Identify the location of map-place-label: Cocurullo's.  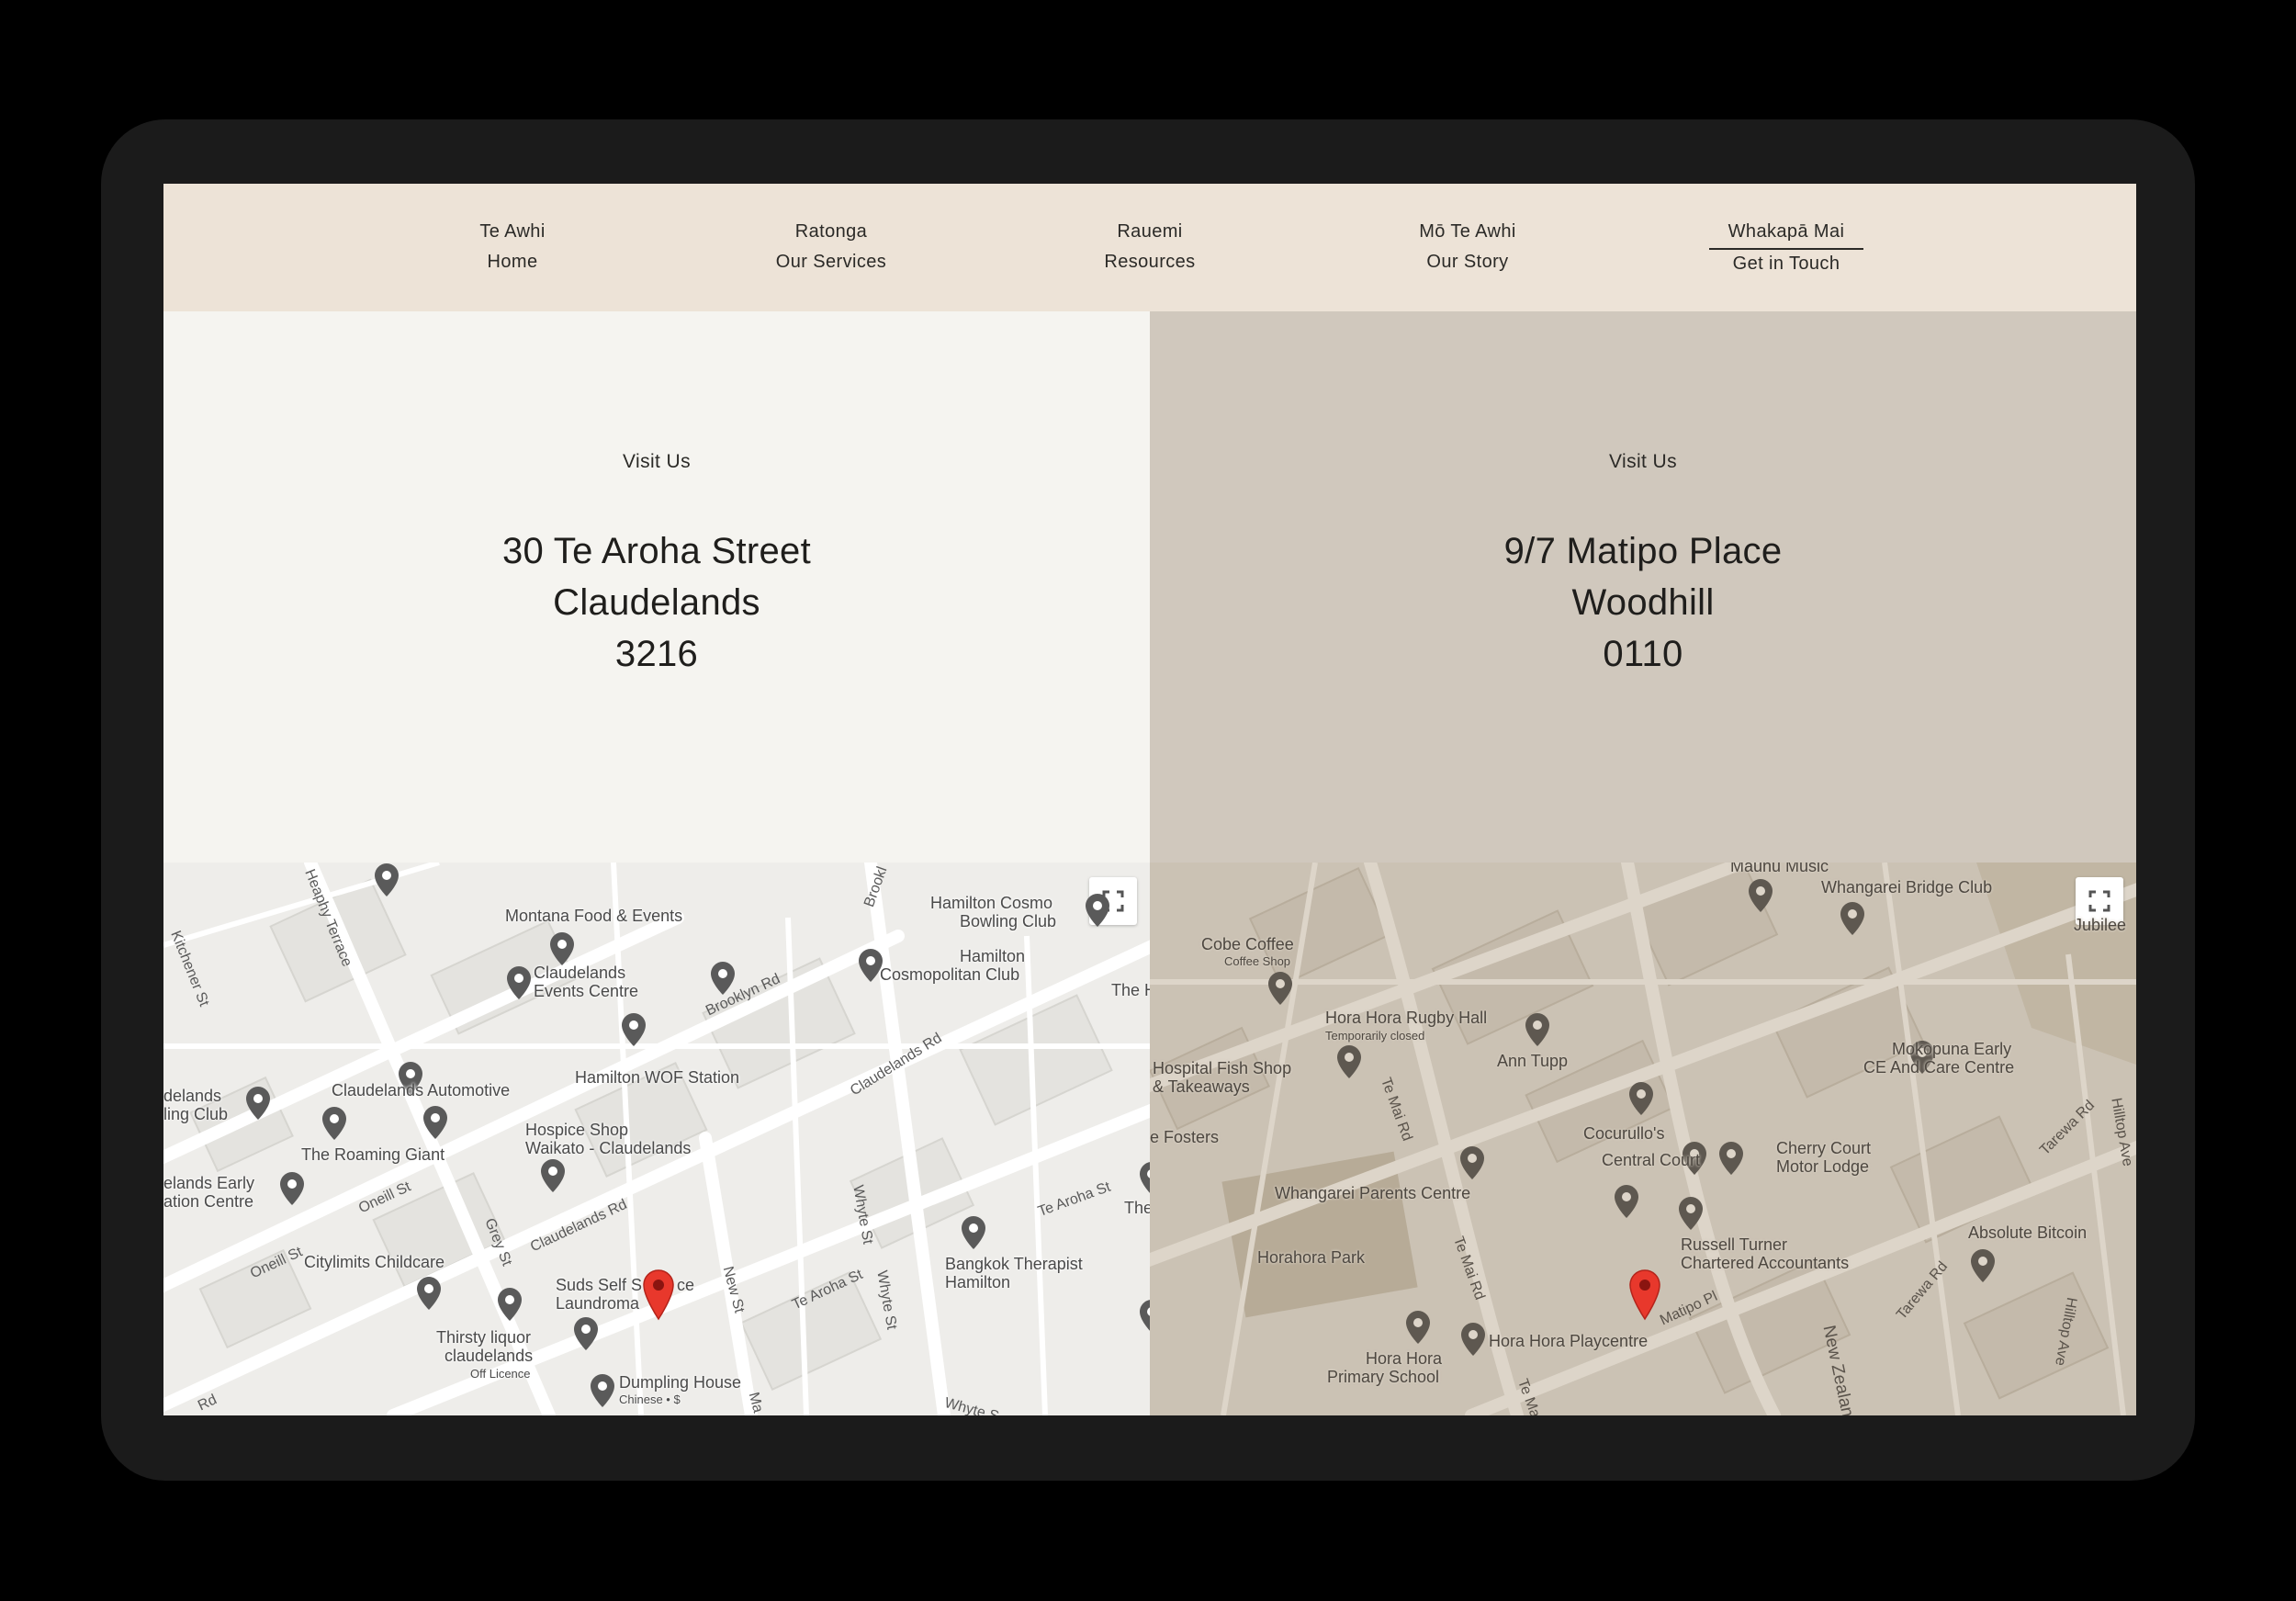
(1624, 1133).